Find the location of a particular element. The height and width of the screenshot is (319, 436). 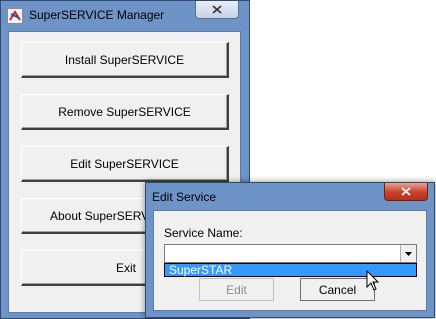

close-button is located at coordinates (217, 10).